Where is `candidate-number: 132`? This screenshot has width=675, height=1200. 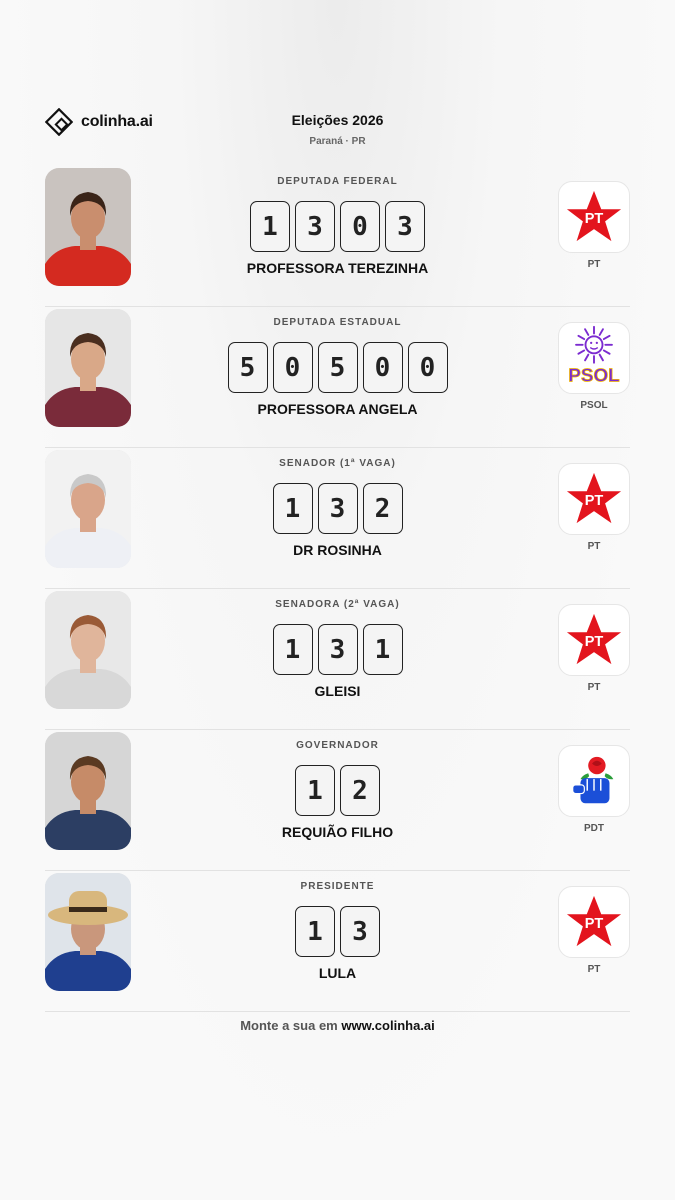
candidate-number: 132 is located at coordinates (337, 508).